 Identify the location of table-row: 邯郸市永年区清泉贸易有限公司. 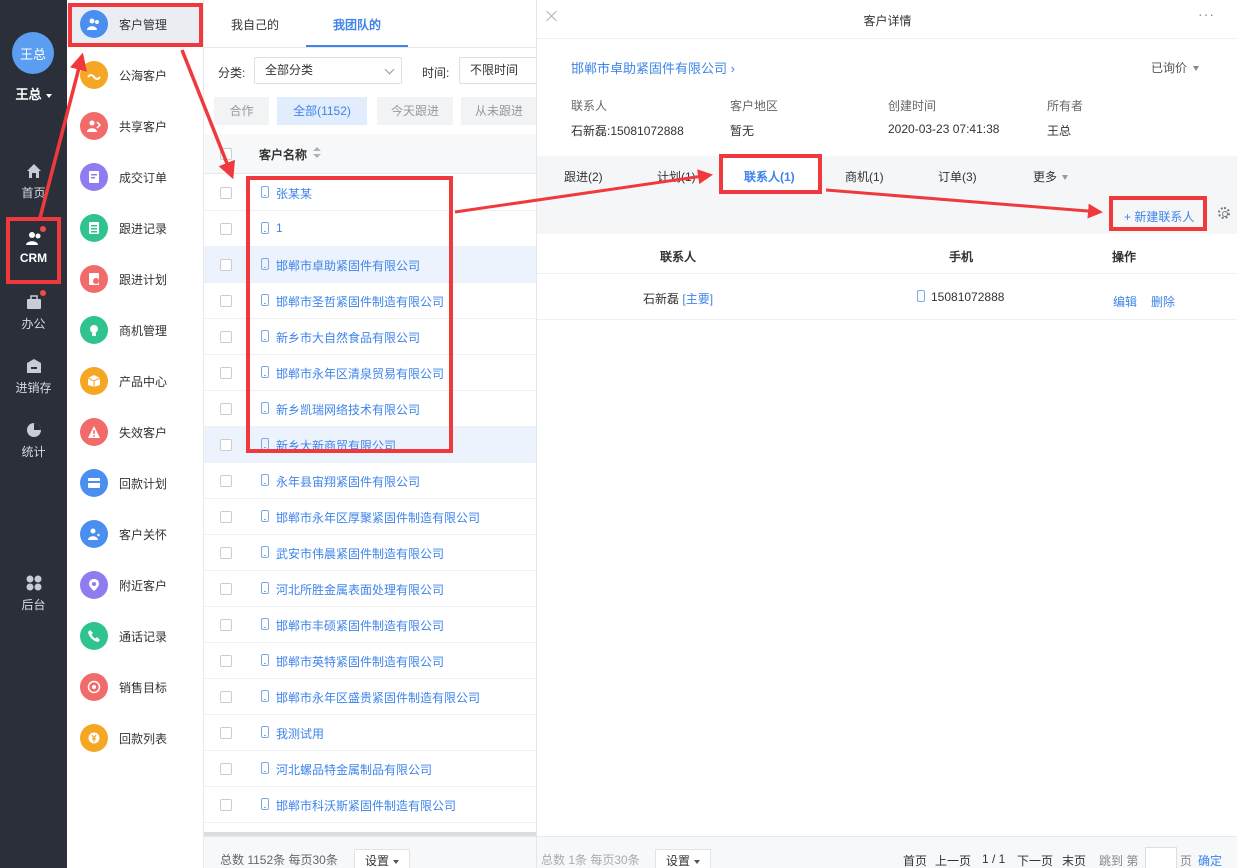
(370, 373).